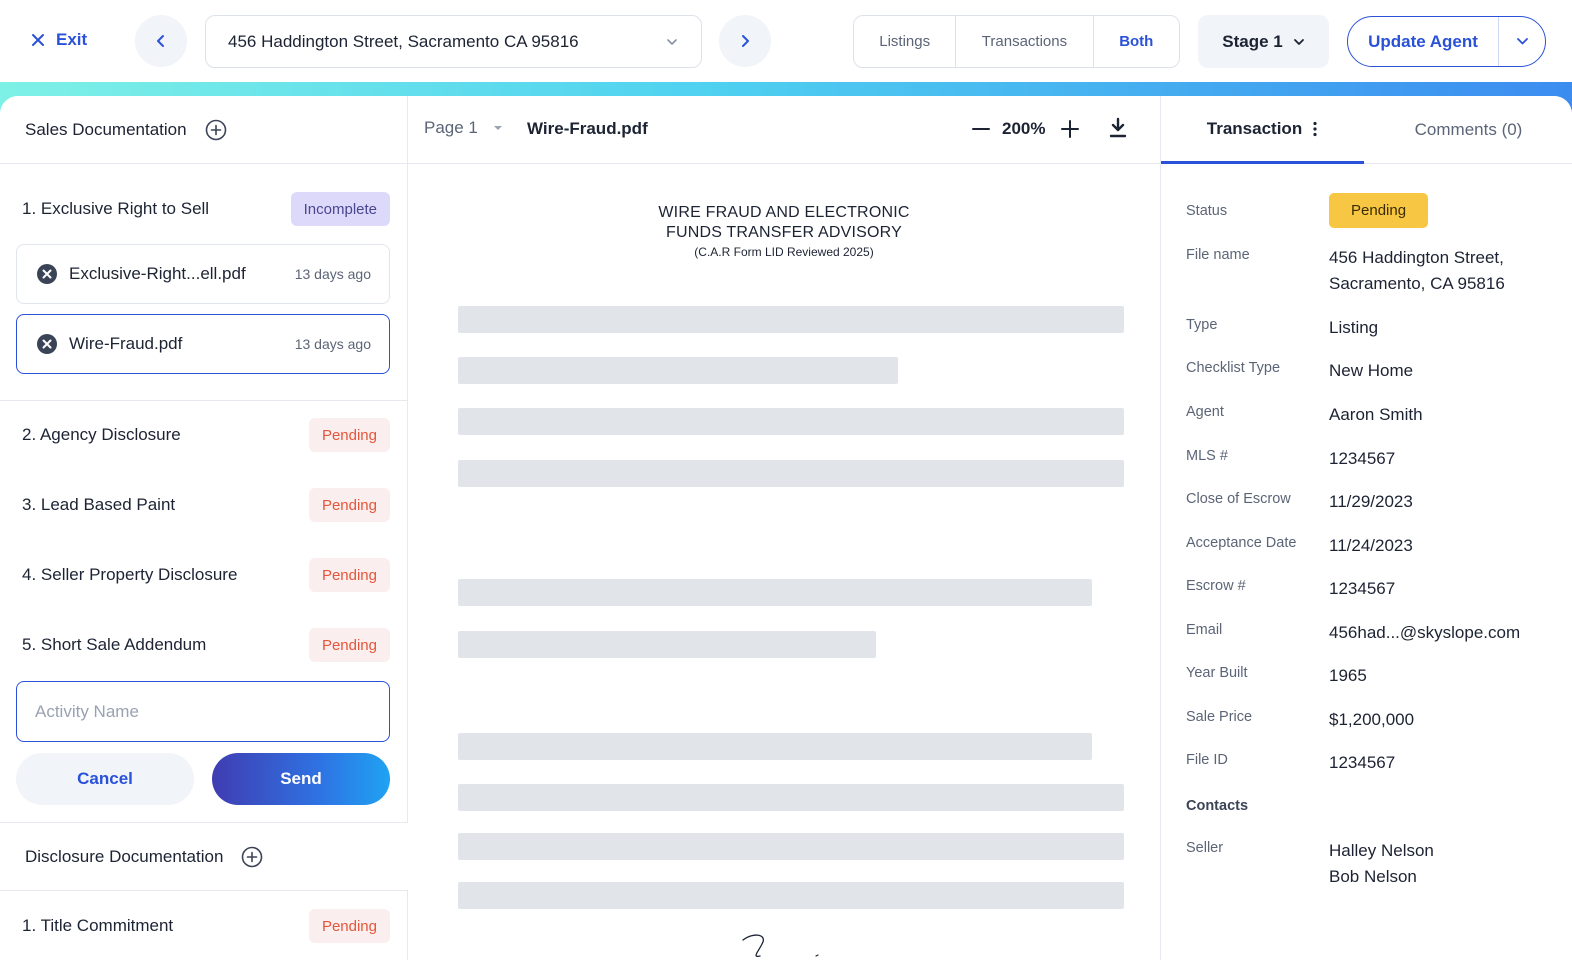  What do you see at coordinates (206, 435) in the screenshot?
I see `checklist-item: 2. Agency Disclosure Pending` at bounding box center [206, 435].